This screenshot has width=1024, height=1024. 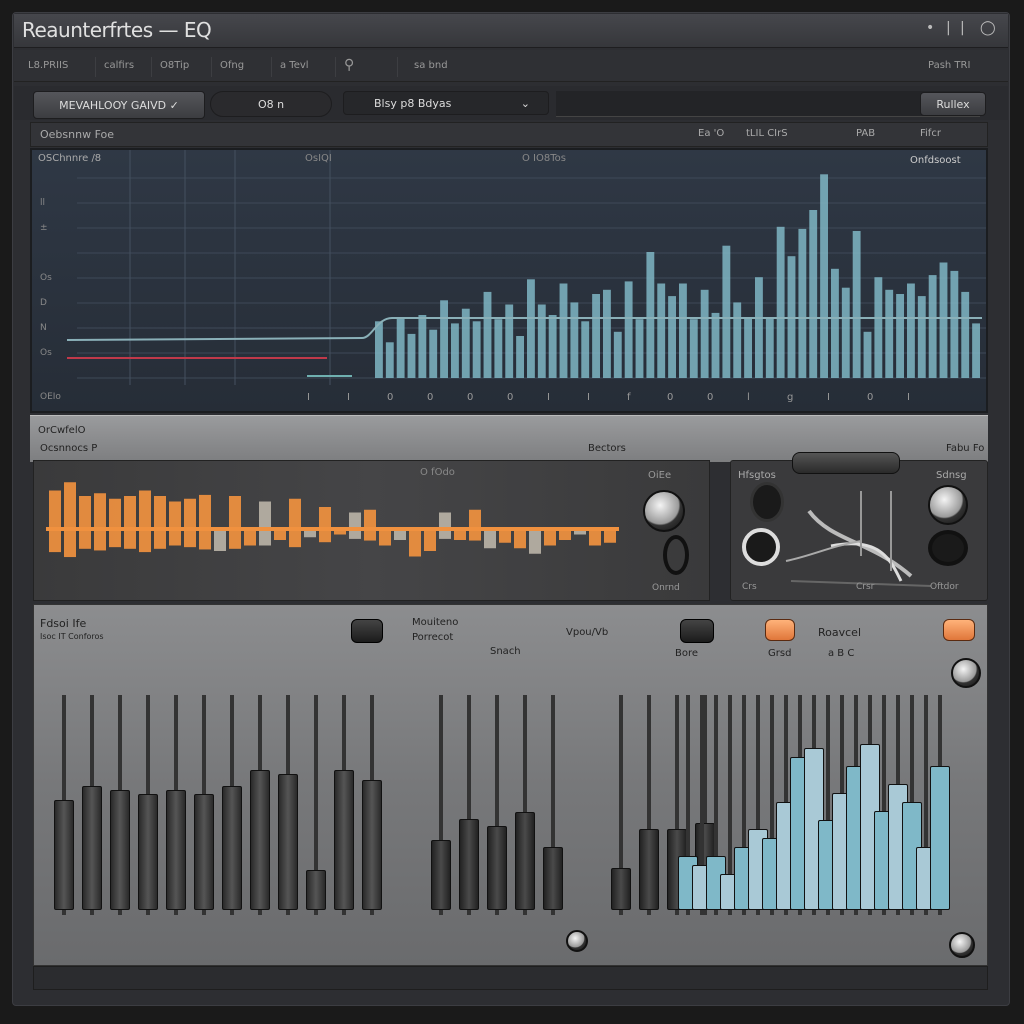 I want to click on mid-title: Mouiteno, so click(x=435, y=622).